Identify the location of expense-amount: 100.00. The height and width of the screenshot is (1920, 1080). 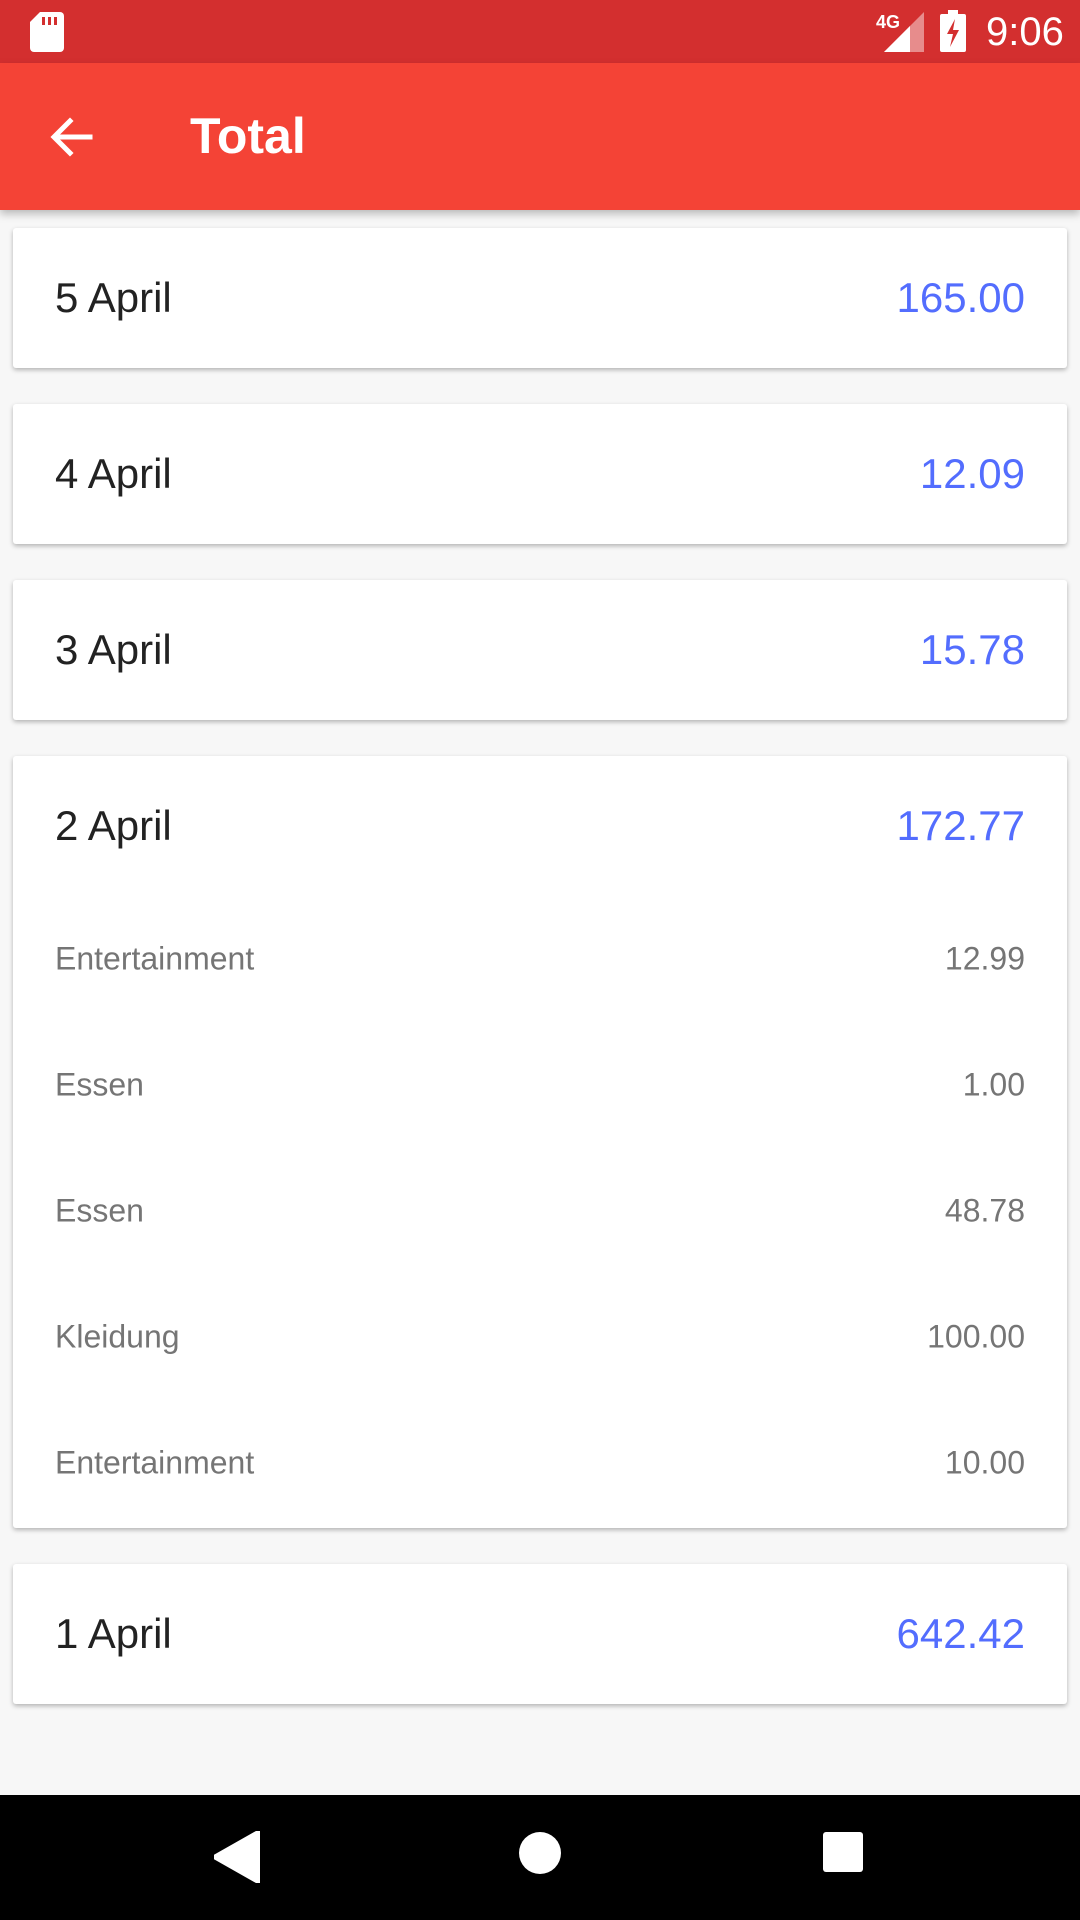
(976, 1336).